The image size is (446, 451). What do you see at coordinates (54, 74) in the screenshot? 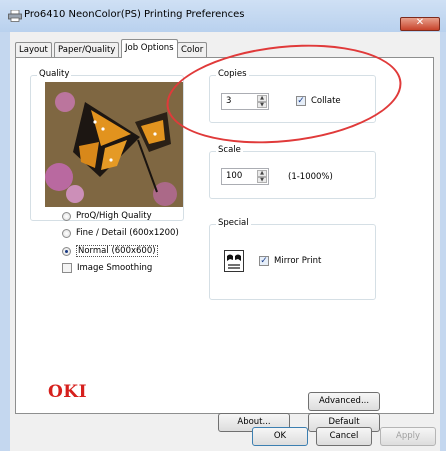
I see `quality-label: Quality` at bounding box center [54, 74].